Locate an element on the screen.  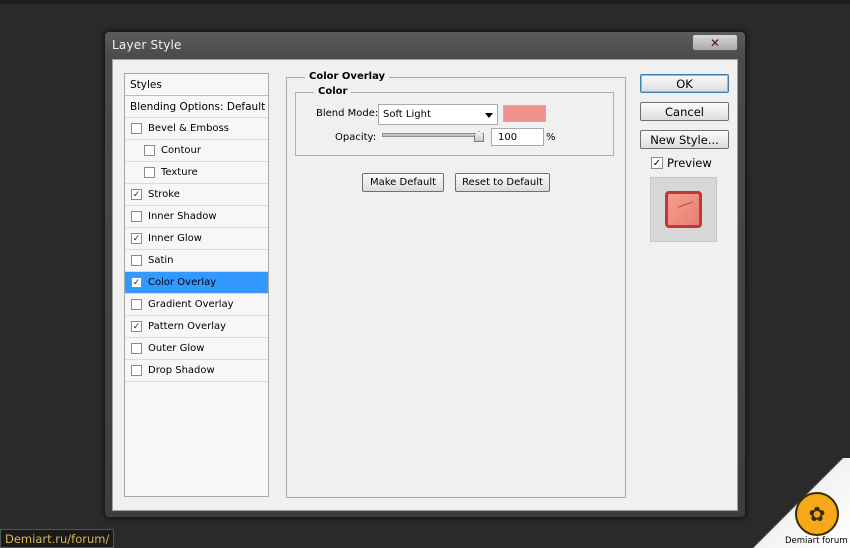
style-item-texture: Texture is located at coordinates (196, 173).